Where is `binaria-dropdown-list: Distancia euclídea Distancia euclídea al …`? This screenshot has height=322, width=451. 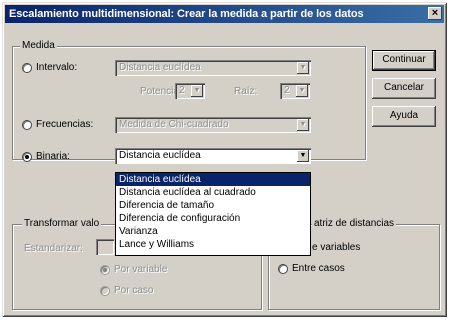
binaria-dropdown-list: Distancia euclídea Distancia euclídea al … is located at coordinates (213, 214).